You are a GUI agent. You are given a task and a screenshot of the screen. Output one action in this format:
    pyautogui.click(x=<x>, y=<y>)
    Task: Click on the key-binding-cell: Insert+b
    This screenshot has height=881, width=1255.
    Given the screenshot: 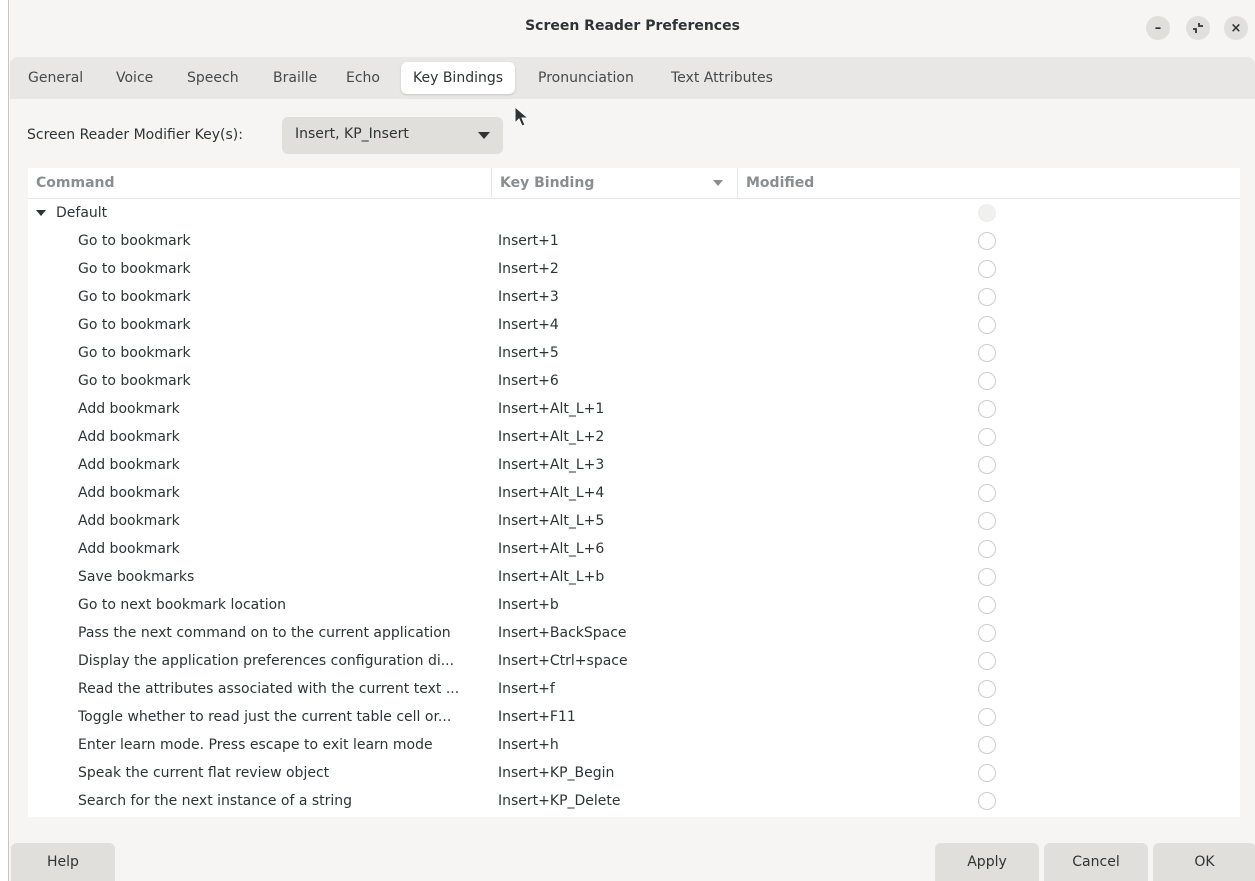 What is the action you would take?
    pyautogui.click(x=528, y=605)
    